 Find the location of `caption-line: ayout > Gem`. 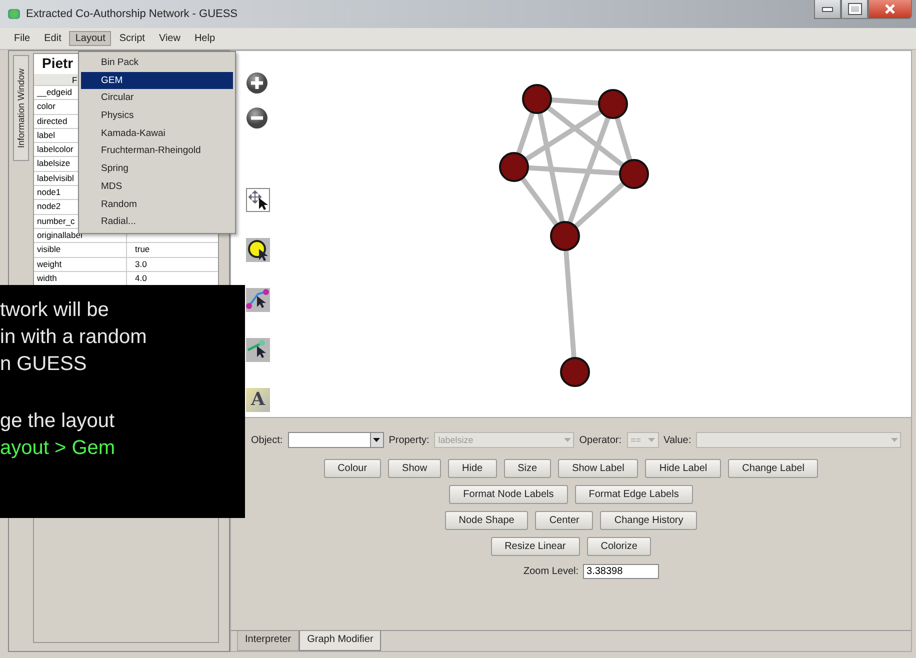

caption-line: ayout > Gem is located at coordinates (58, 448).